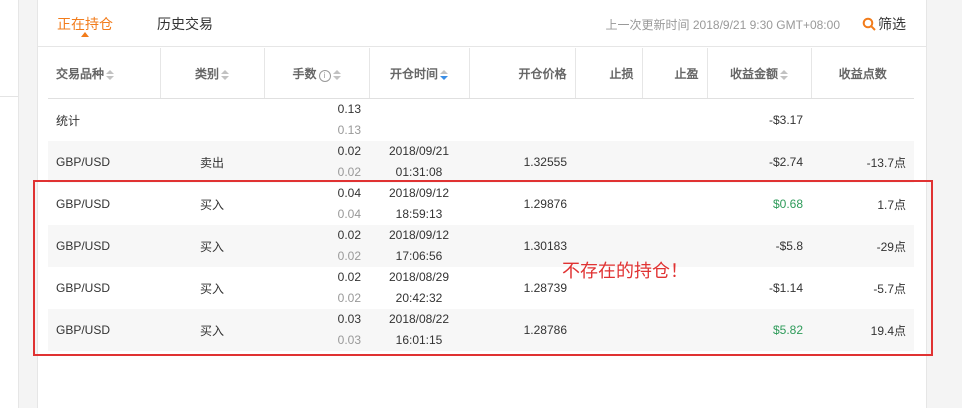 This screenshot has width=962, height=408. I want to click on profit-cell: -$5.8, so click(759, 246).